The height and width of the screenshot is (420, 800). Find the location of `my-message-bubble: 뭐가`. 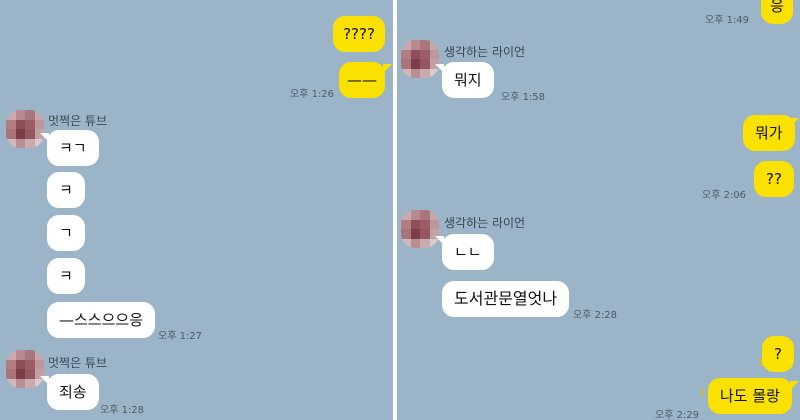

my-message-bubble: 뭐가 is located at coordinates (769, 133).